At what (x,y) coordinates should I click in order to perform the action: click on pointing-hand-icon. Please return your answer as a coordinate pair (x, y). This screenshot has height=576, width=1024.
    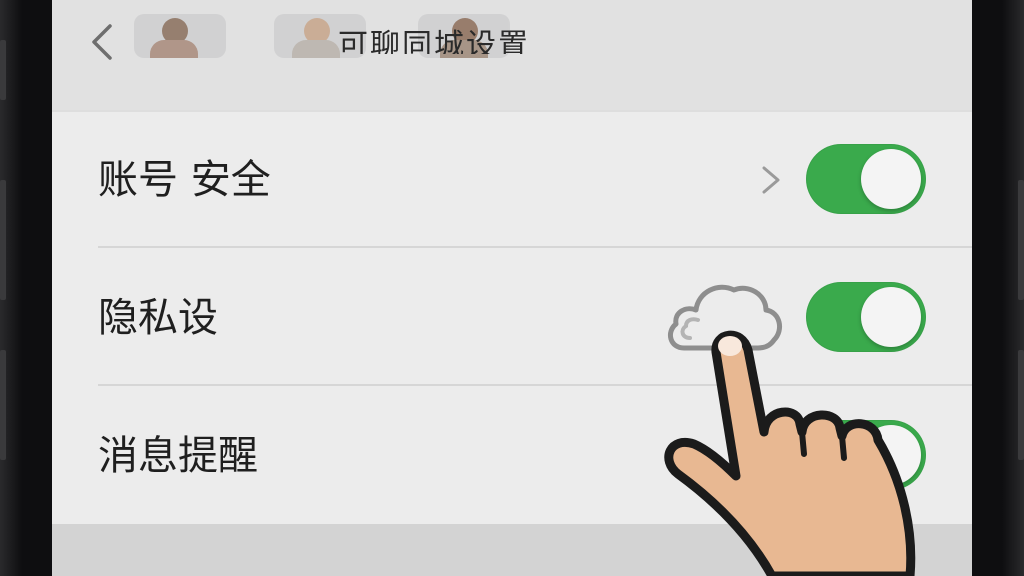
    Looking at the image, I should click on (790, 453).